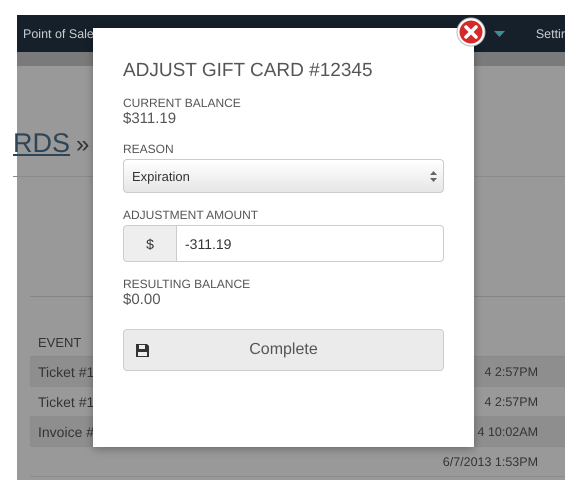 The image size is (581, 496). What do you see at coordinates (499, 33) in the screenshot?
I see `caret-icon` at bounding box center [499, 33].